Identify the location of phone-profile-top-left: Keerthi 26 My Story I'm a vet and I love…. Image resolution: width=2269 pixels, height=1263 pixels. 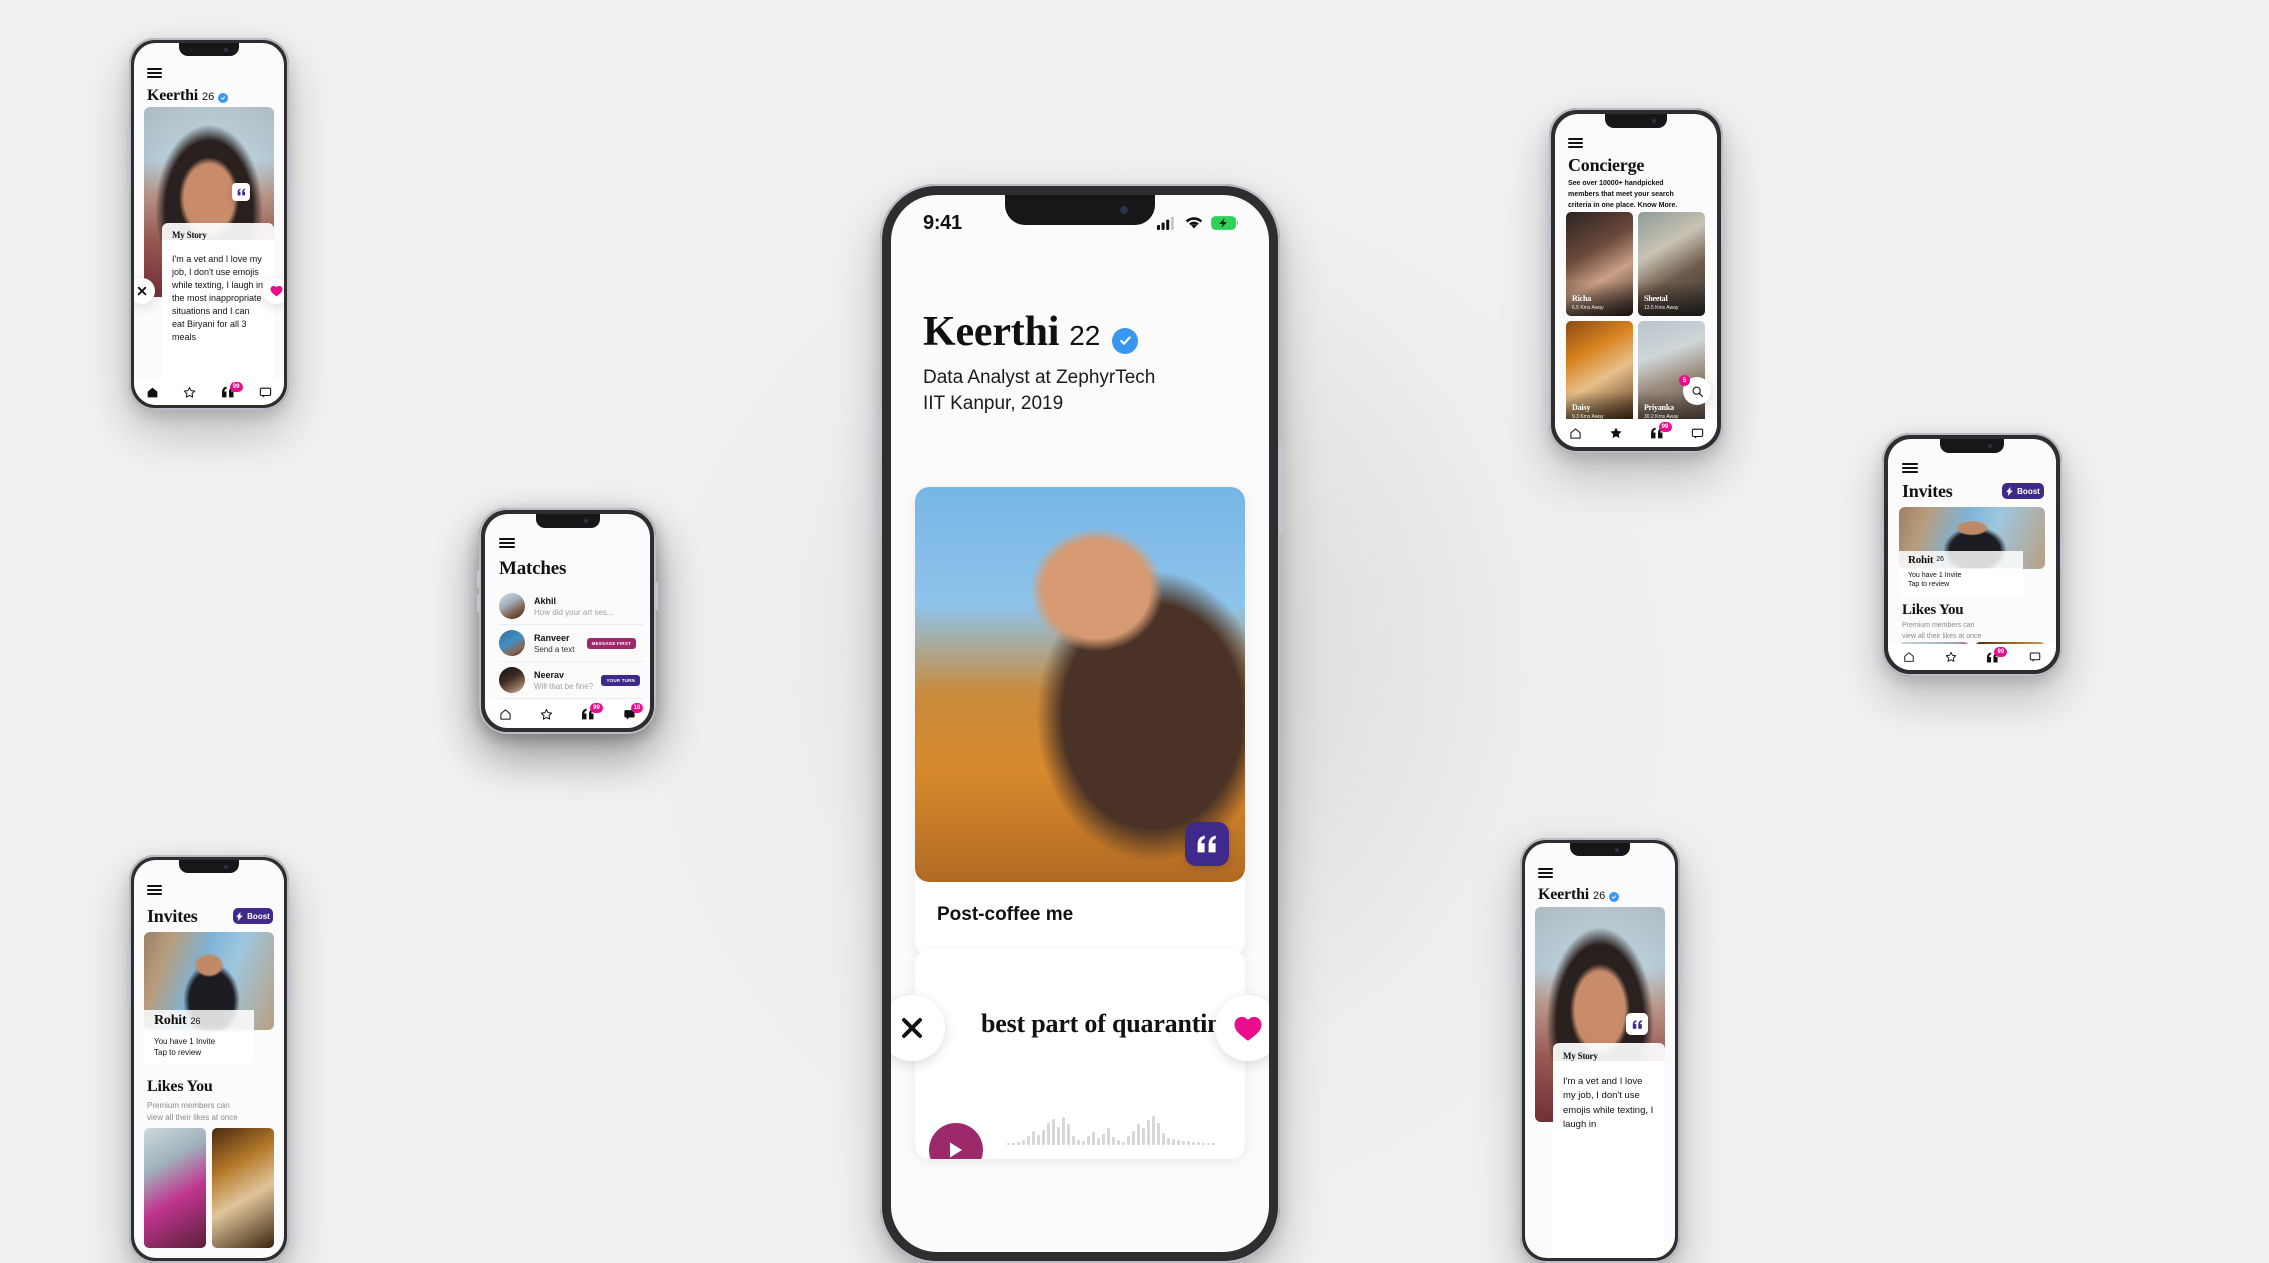
(209, 224).